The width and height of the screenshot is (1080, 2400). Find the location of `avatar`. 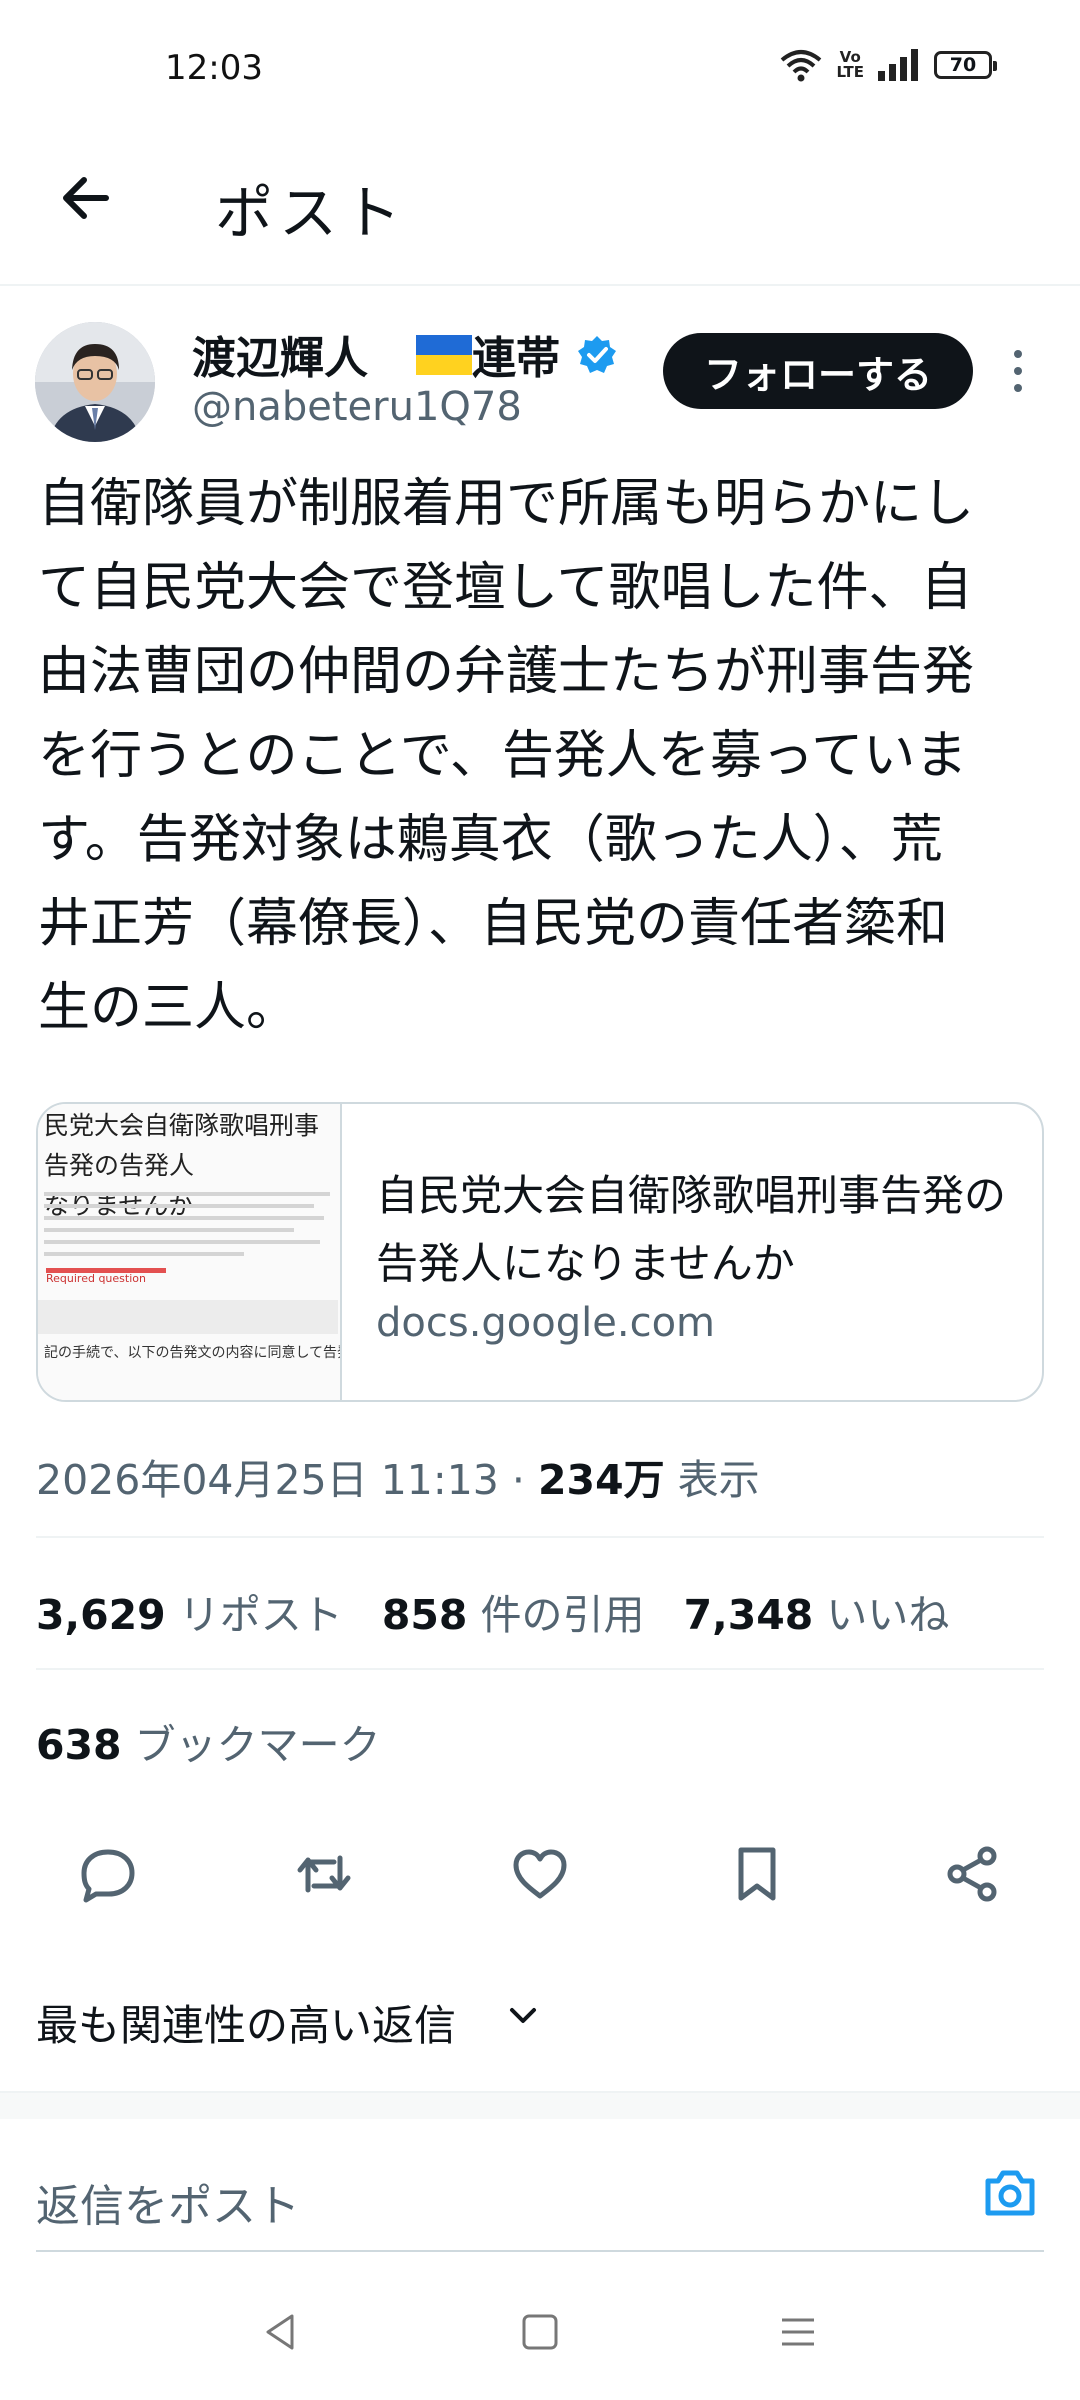

avatar is located at coordinates (95, 382).